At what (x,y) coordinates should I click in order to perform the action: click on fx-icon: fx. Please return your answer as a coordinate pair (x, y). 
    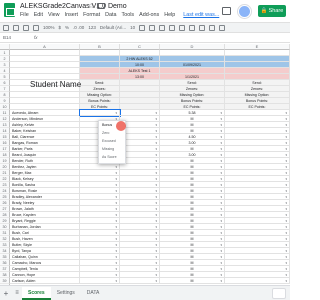
    Looking at the image, I should click on (36, 37).